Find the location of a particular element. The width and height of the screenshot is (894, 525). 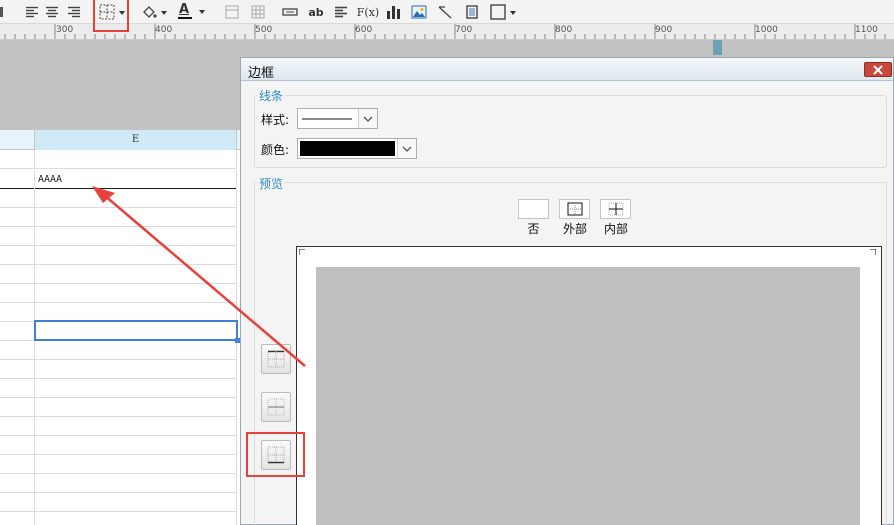

style-label: 样式: is located at coordinates (275, 120).